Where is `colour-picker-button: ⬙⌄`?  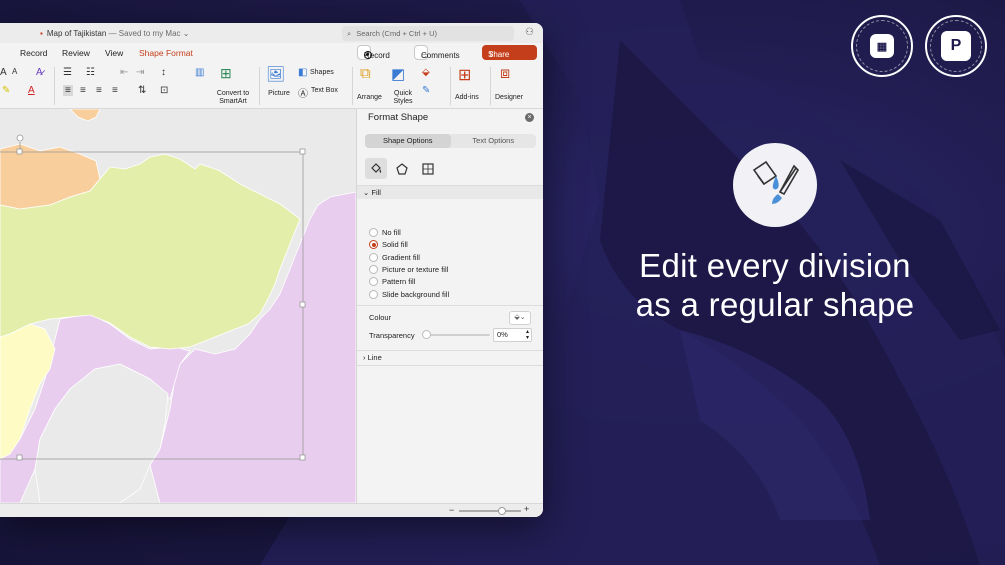
colour-picker-button: ⬙⌄ is located at coordinates (520, 318).